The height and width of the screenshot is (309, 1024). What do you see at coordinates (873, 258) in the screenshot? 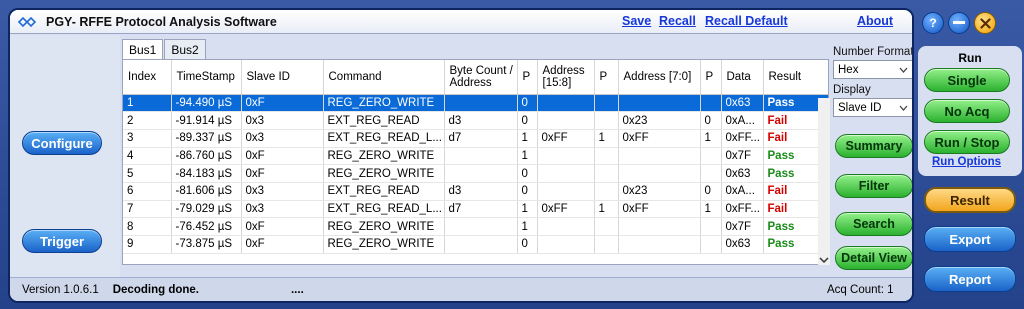
I see `detail-view-button: Detail View` at bounding box center [873, 258].